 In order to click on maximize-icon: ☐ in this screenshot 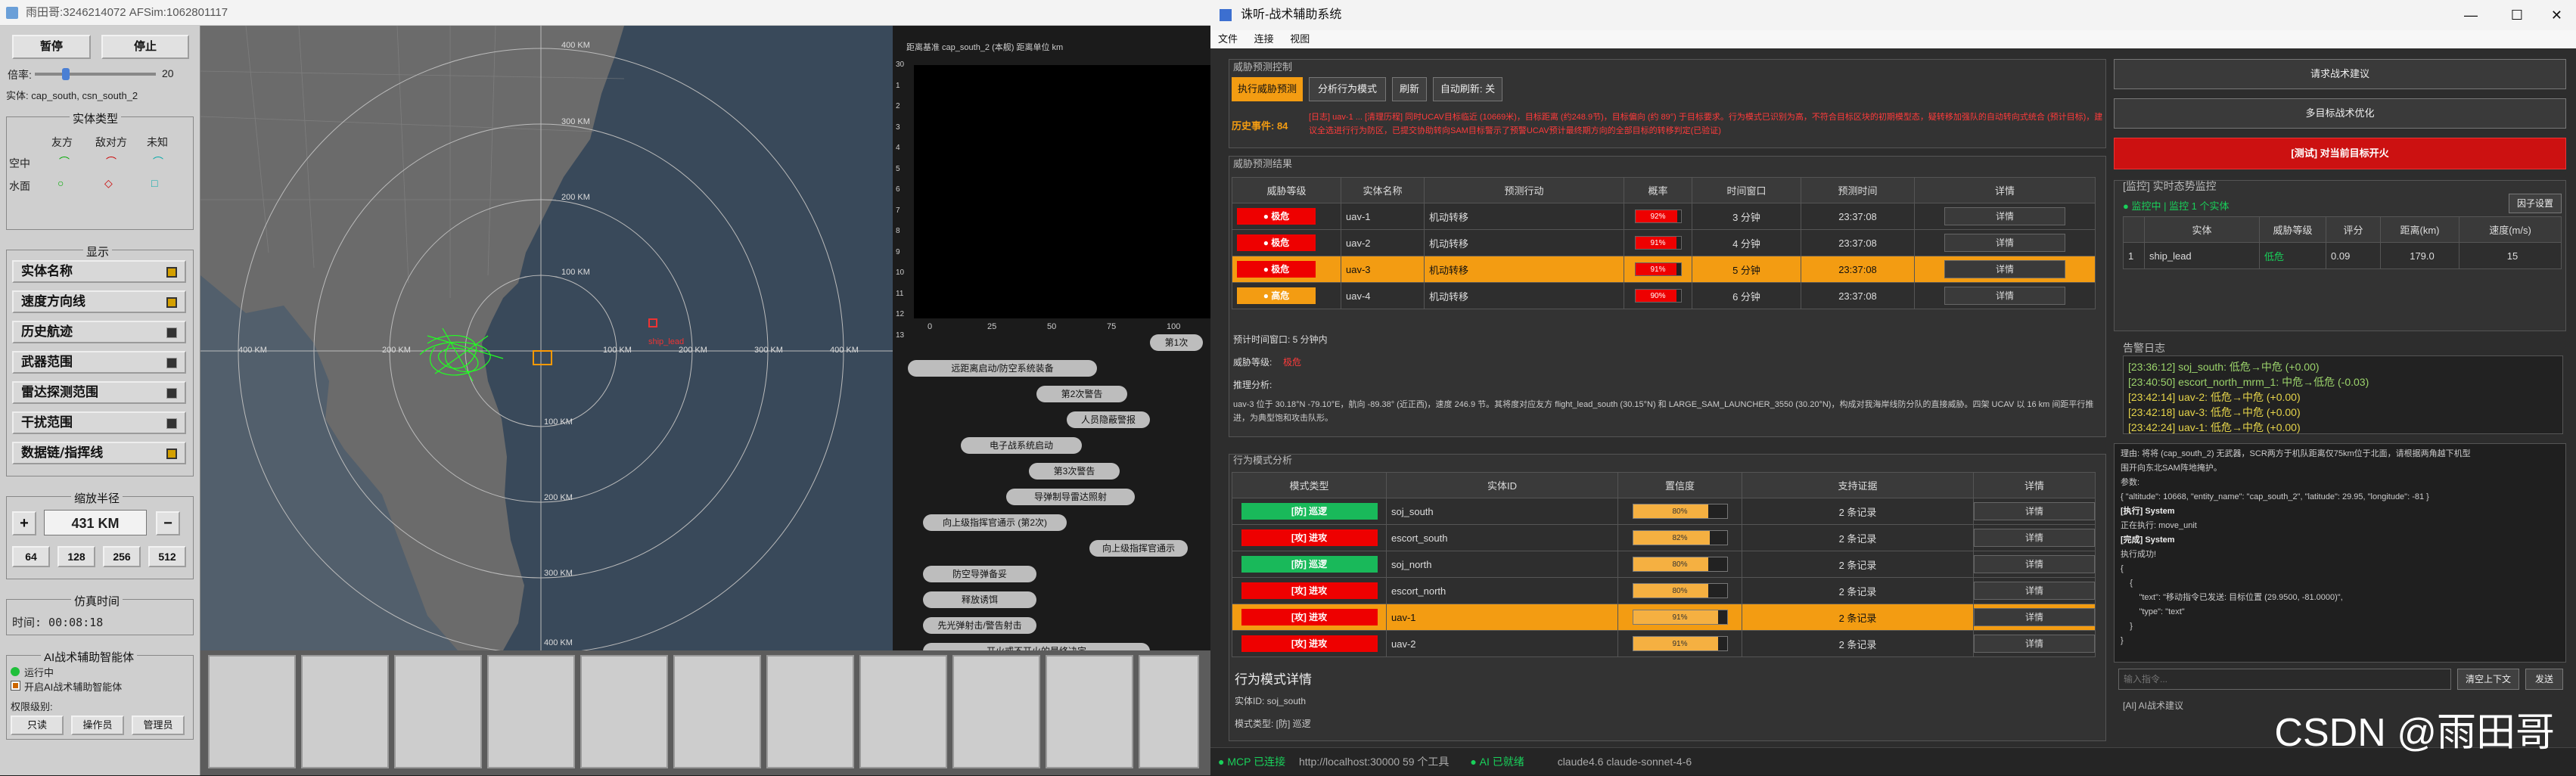, I will do `click(2517, 15)`.